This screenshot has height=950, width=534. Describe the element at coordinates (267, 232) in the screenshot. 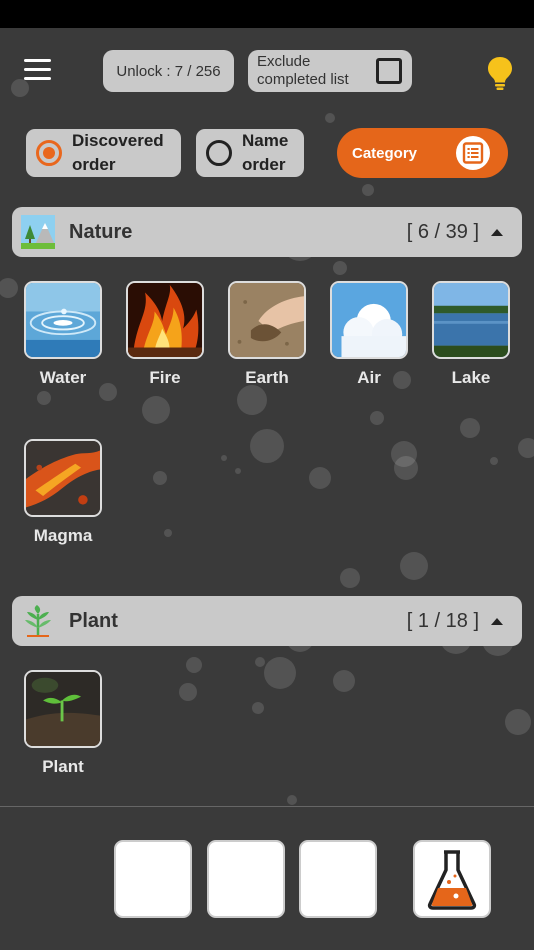

I see `section-nature-header: Nature [ 6 / 39 ]` at that location.